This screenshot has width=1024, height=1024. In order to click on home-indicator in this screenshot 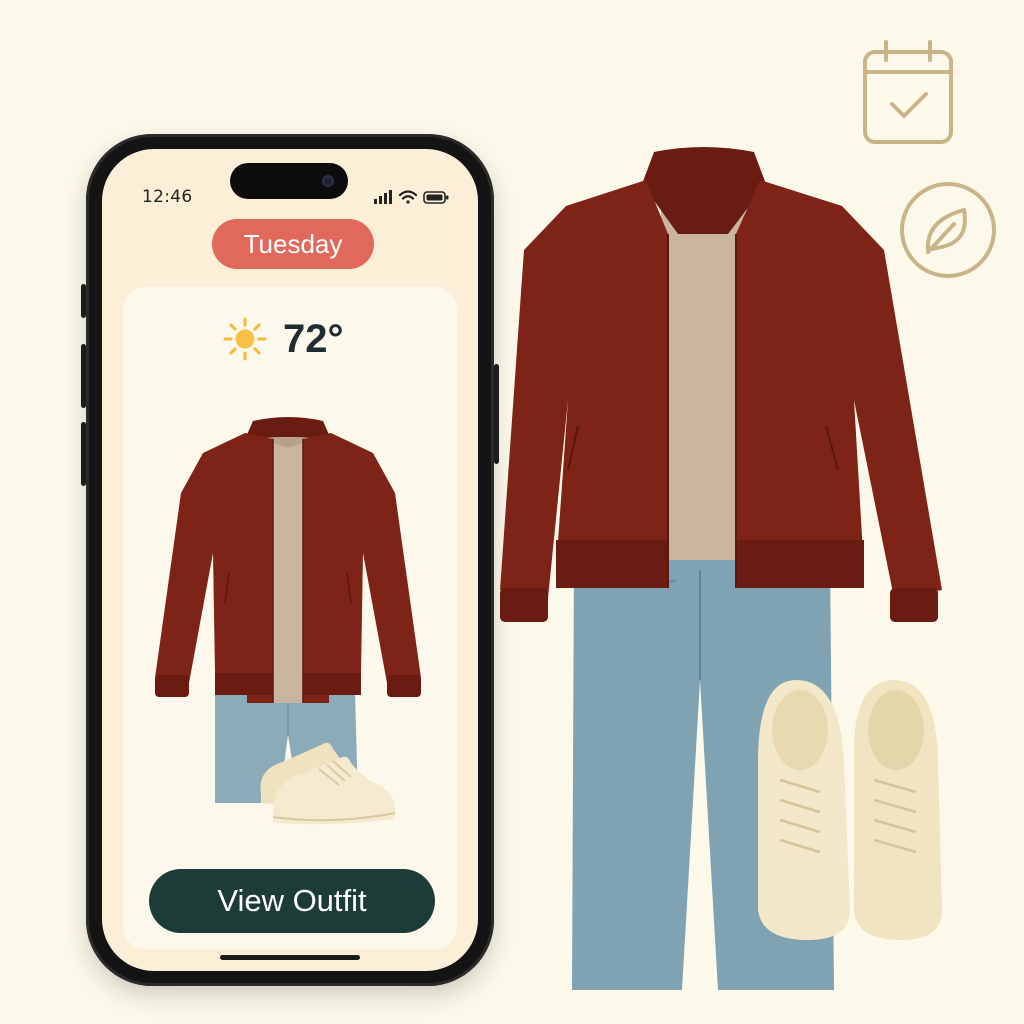, I will do `click(290, 957)`.